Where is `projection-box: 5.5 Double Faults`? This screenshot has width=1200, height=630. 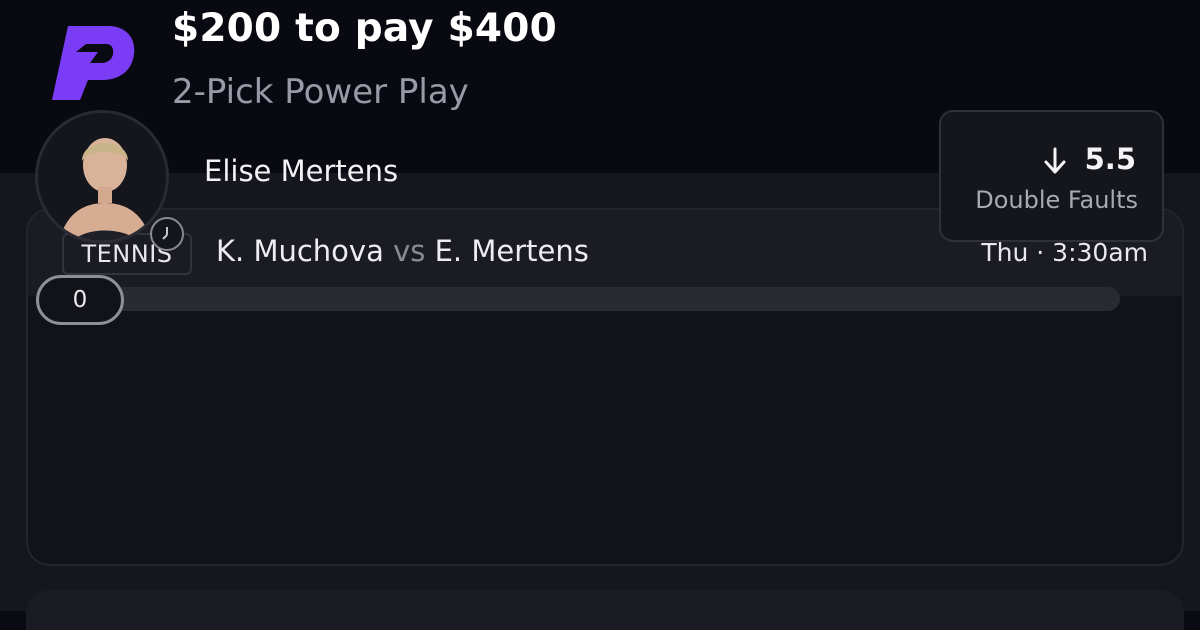 projection-box: 5.5 Double Faults is located at coordinates (1051, 176).